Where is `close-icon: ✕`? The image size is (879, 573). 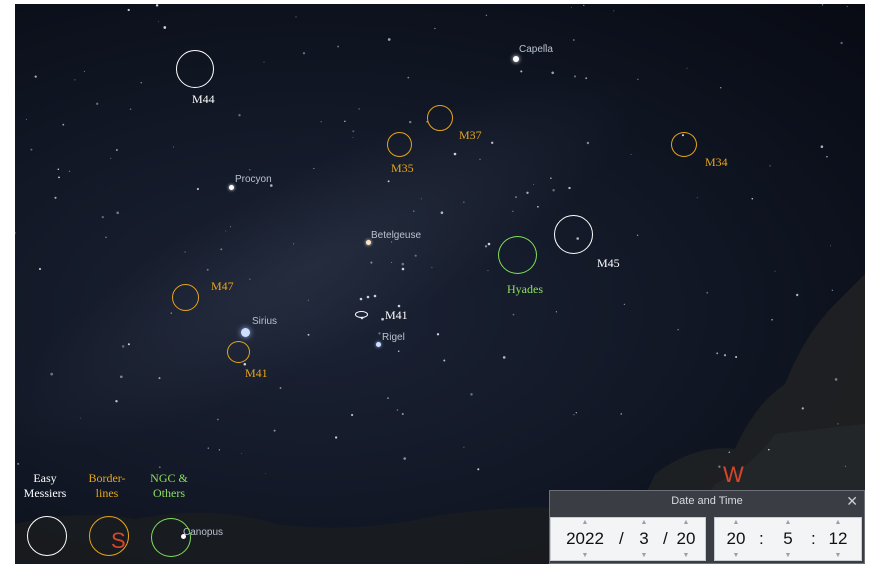
close-icon: ✕ is located at coordinates (852, 501).